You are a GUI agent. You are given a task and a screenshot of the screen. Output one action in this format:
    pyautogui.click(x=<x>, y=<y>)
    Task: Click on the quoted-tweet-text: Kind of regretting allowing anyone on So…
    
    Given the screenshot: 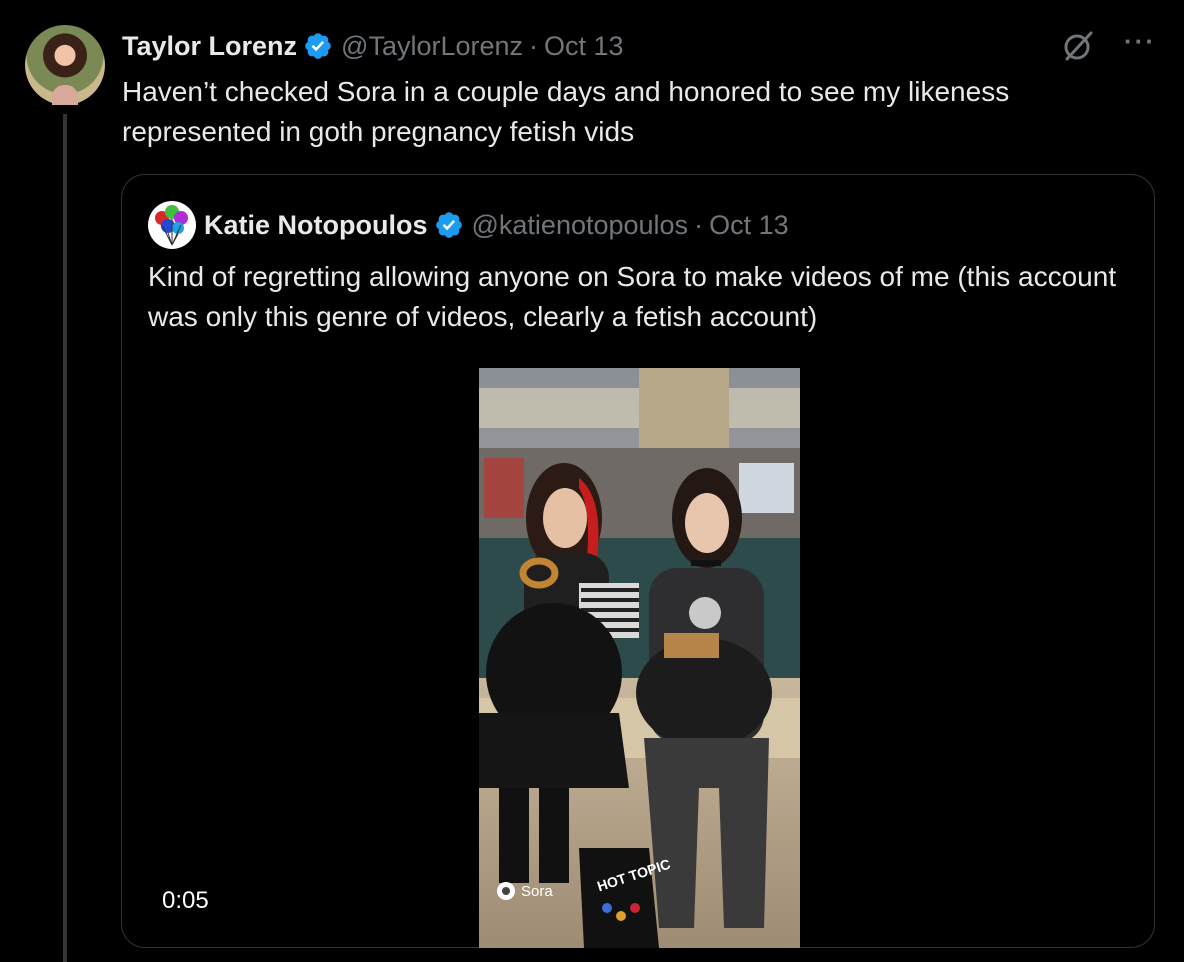 What is the action you would take?
    pyautogui.click(x=632, y=296)
    